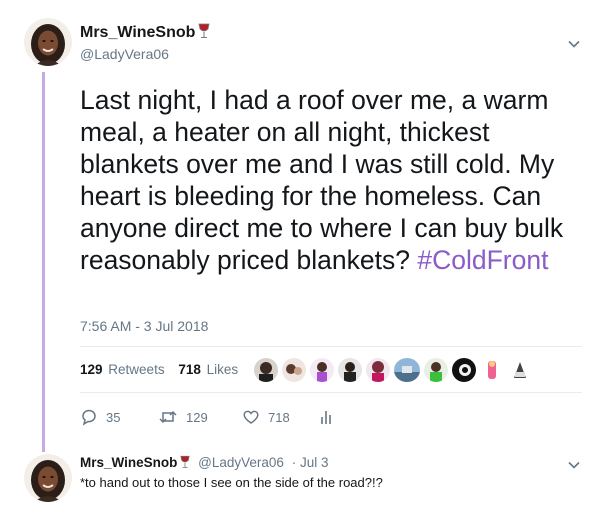 Image resolution: width=611 pixels, height=507 pixels. I want to click on retweets-stat: 129 Retweets, so click(122, 369).